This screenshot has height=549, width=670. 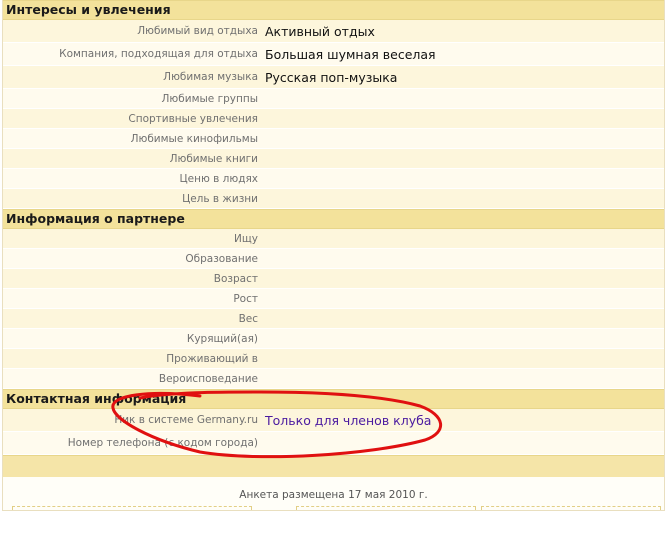 I want to click on members-only-link: Только для членов клуба, so click(x=345, y=420).